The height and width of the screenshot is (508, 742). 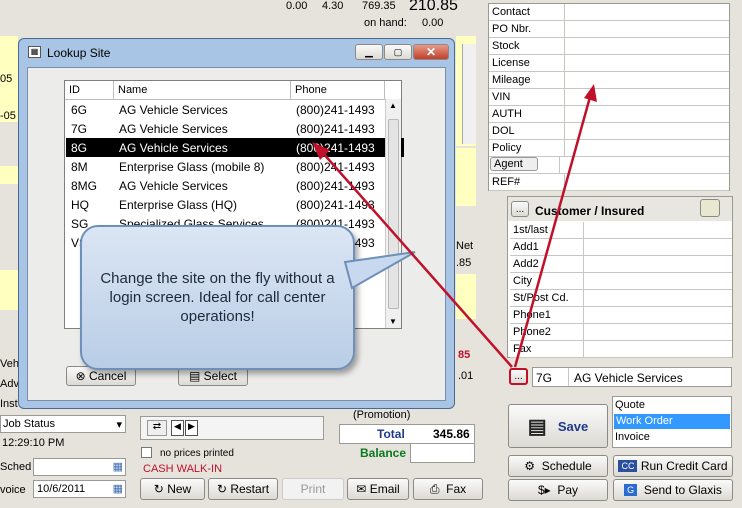 I want to click on callout-pointer, so click(x=379, y=270).